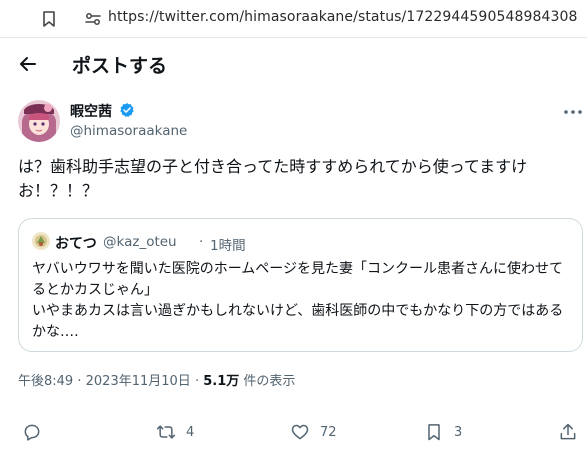 Image resolution: width=587 pixels, height=457 pixels. What do you see at coordinates (458, 432) in the screenshot?
I see `bookmark-count: 3` at bounding box center [458, 432].